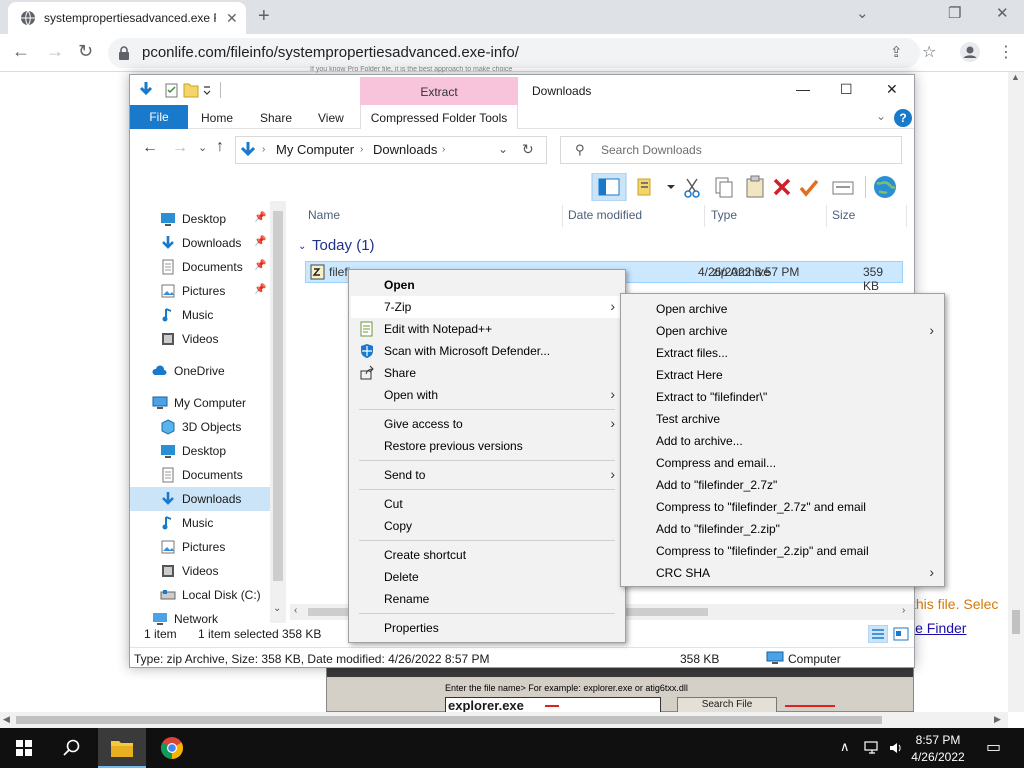 This screenshot has height=768, width=1024. Describe the element at coordinates (1006, 52) in the screenshot. I see `chrome-menu-icon: ⋮` at that location.